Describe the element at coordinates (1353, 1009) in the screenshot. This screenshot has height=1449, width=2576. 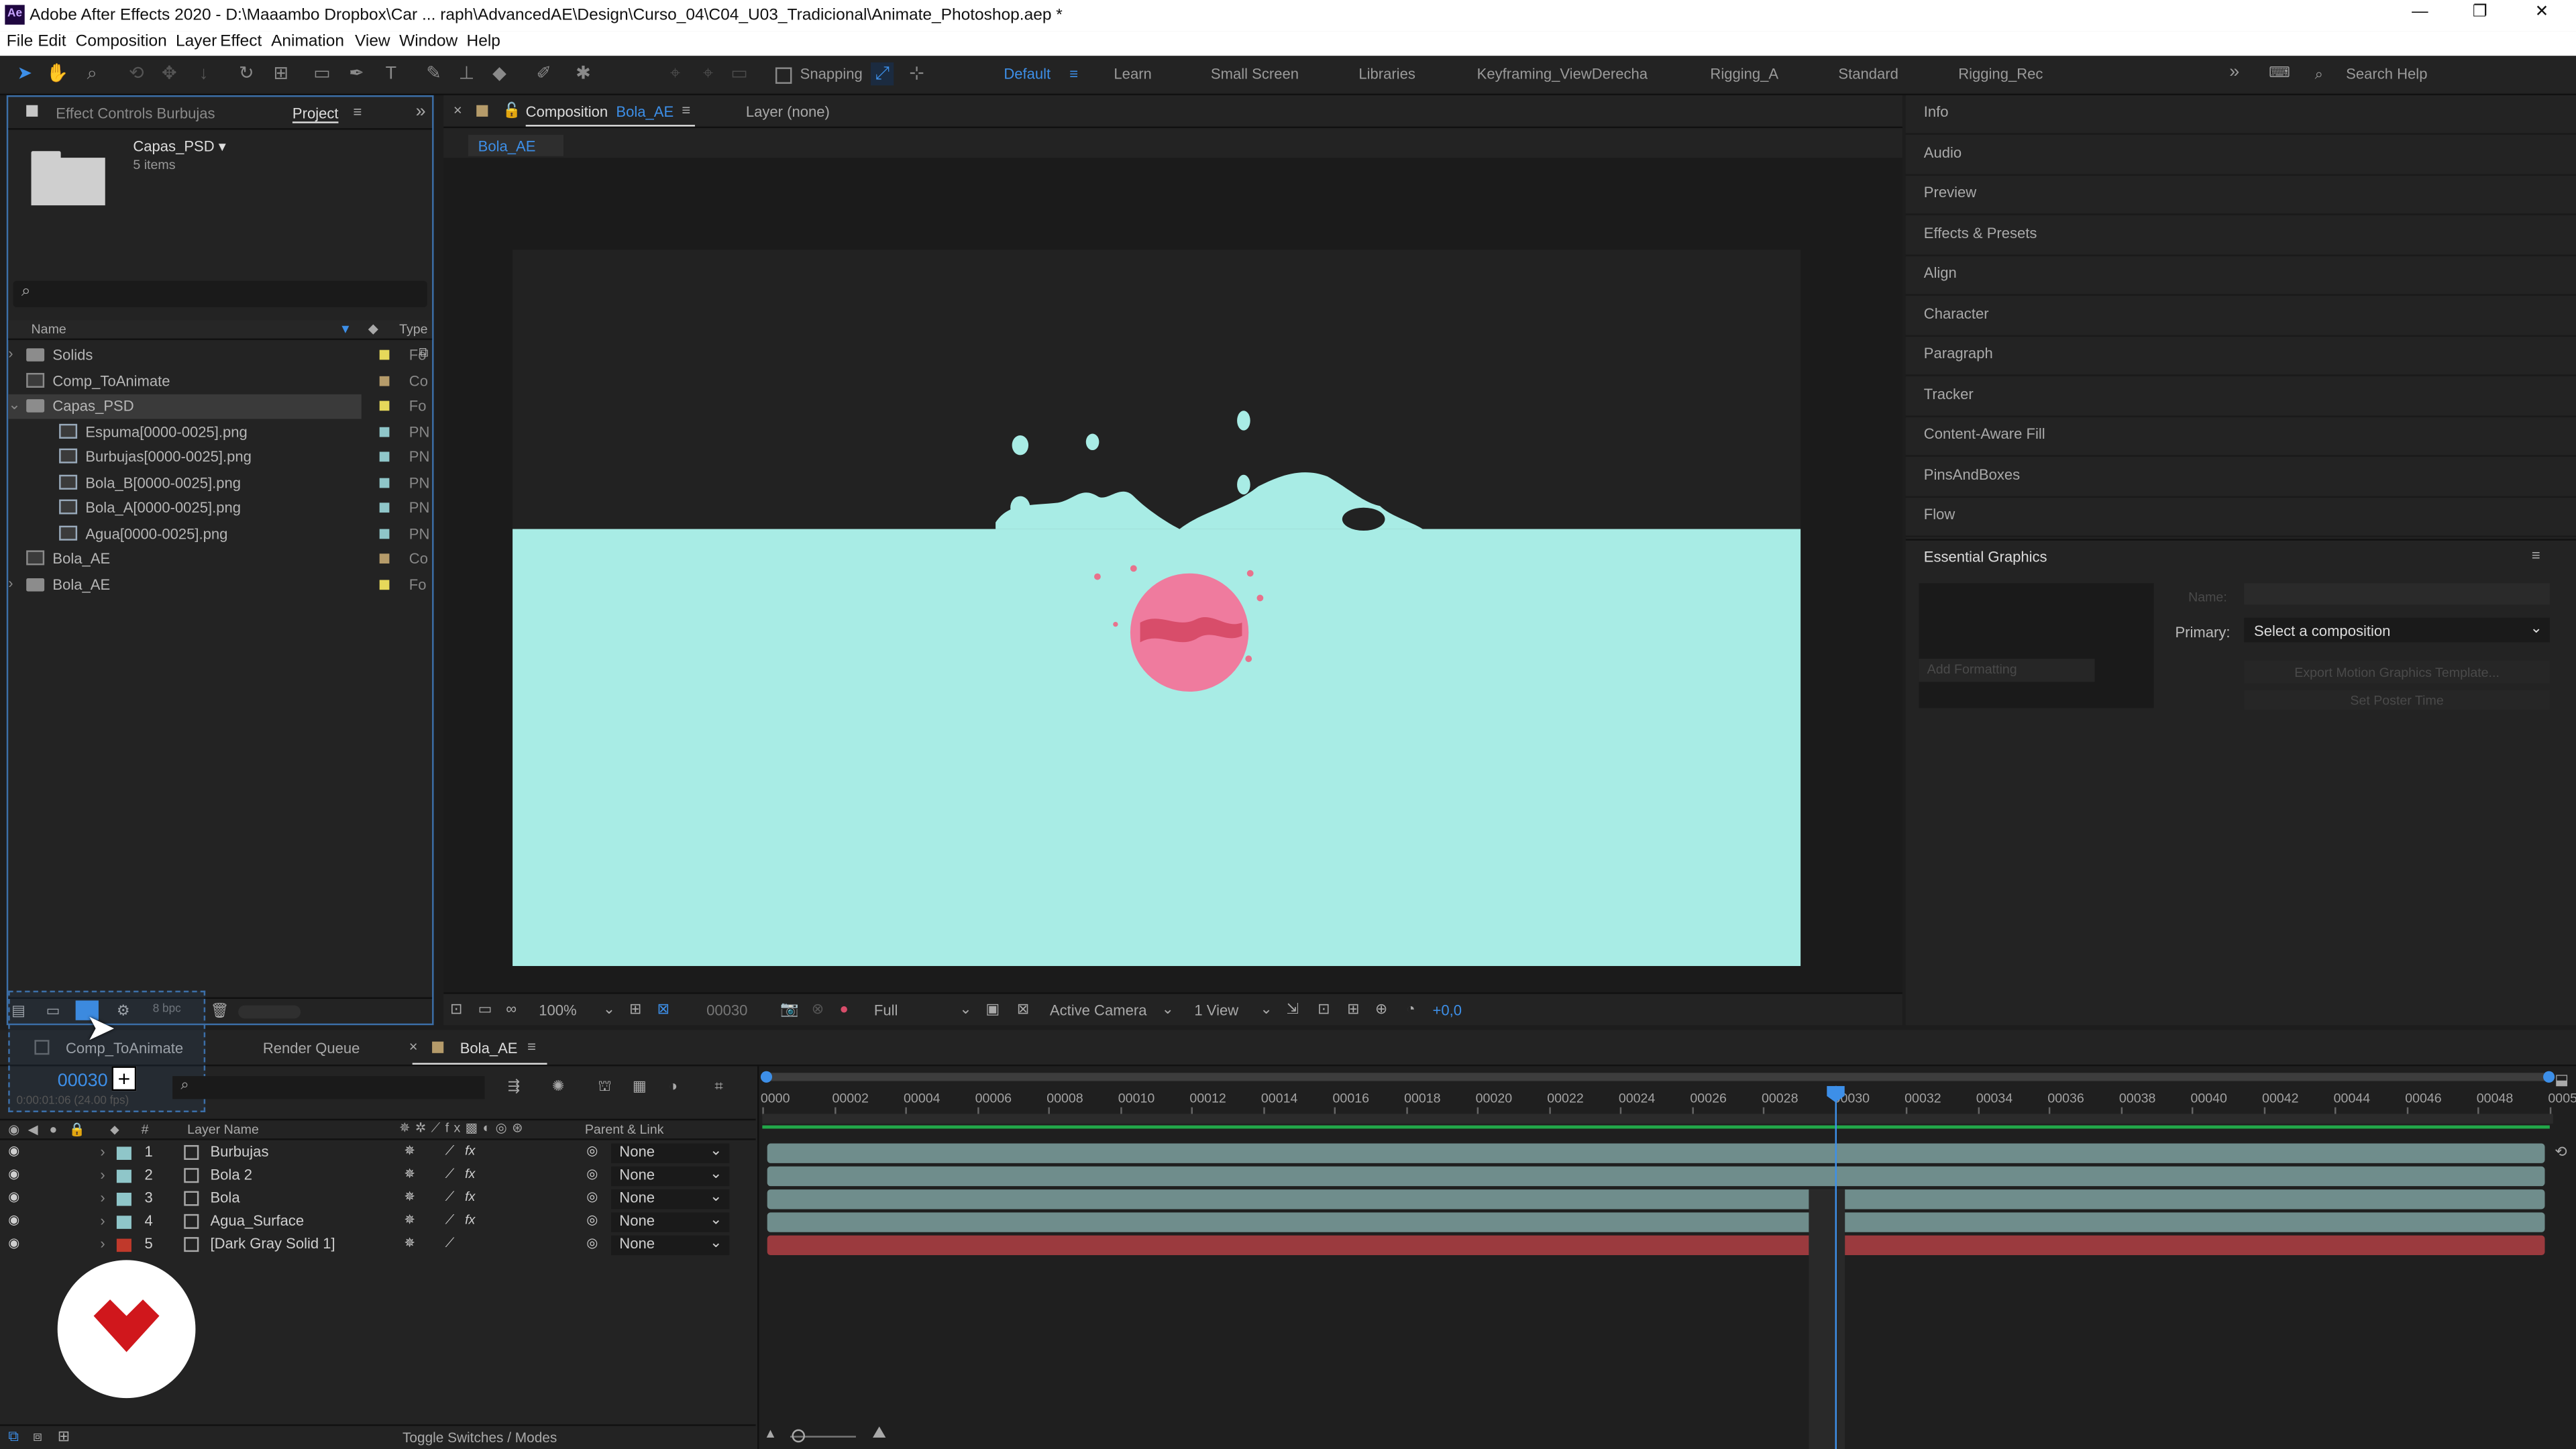
I see `timeline-link-icon: ⊞` at that location.